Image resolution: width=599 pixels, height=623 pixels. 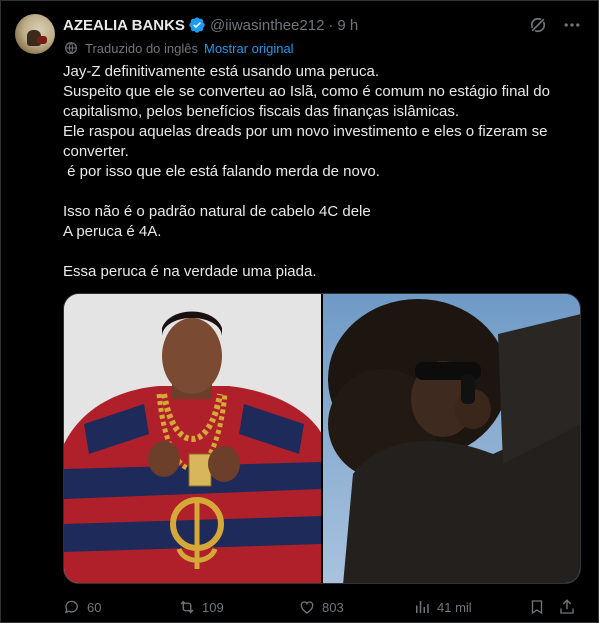 I want to click on repost-icon, so click(x=187, y=607).